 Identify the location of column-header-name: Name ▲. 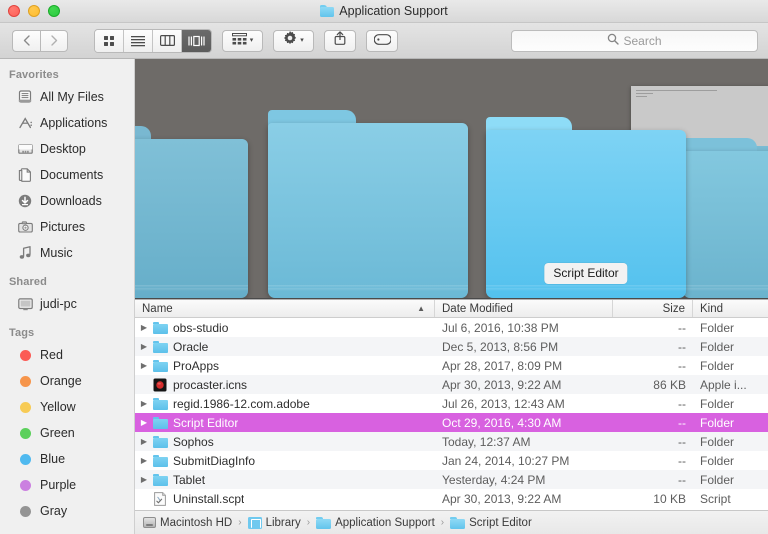
(285, 308).